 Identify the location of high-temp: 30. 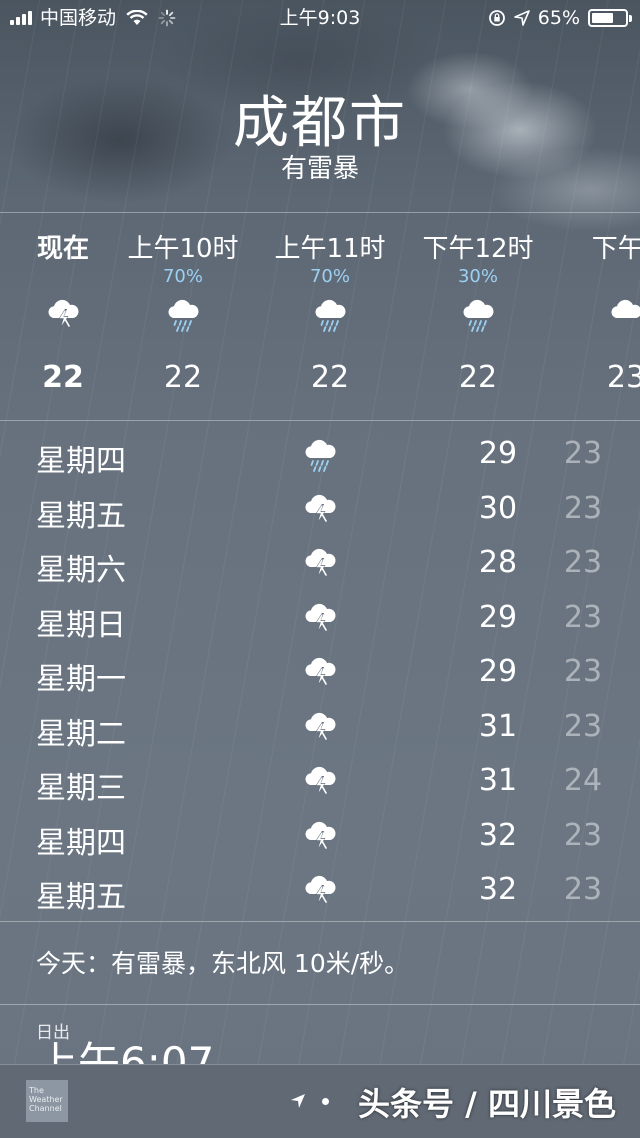
(498, 508).